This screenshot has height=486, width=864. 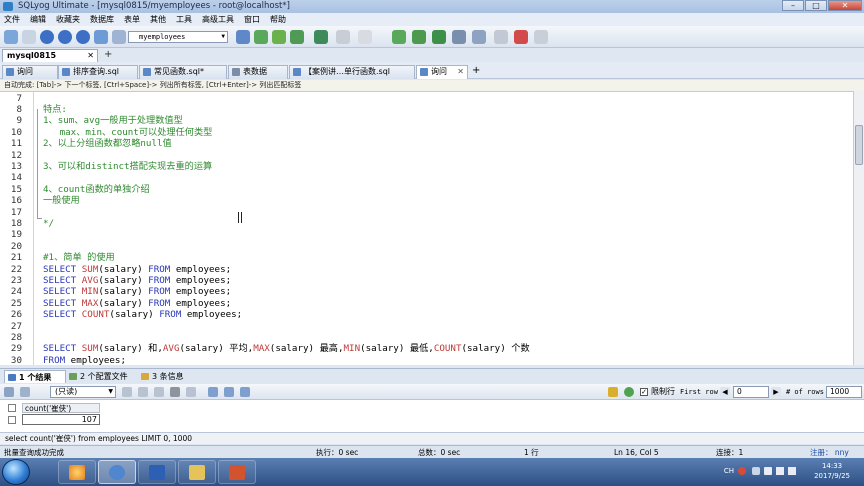 What do you see at coordinates (30, 72) in the screenshot?
I see `tab-query-1: 询问` at bounding box center [30, 72].